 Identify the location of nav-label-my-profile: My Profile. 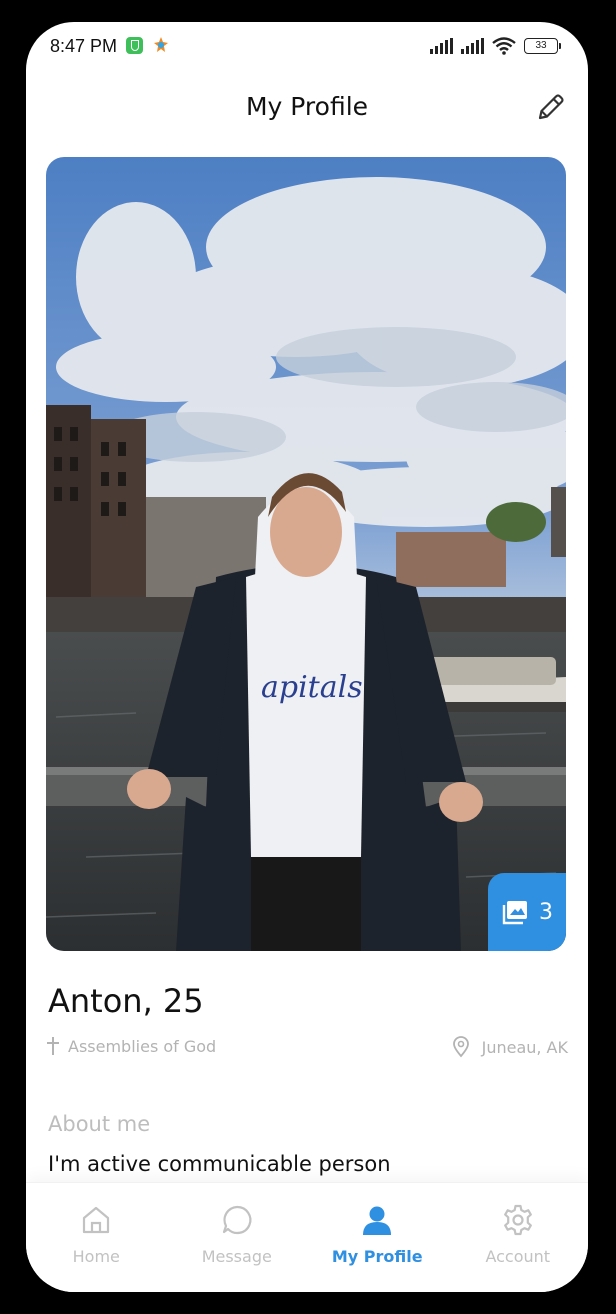
(377, 1256).